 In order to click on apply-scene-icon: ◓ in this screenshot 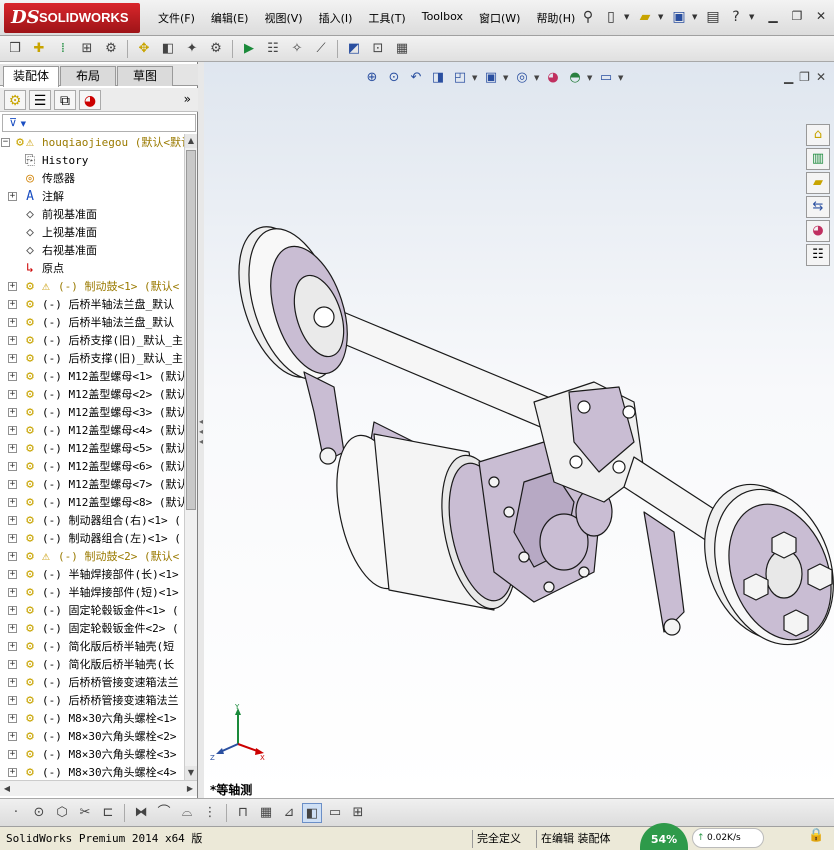, I will do `click(575, 78)`.